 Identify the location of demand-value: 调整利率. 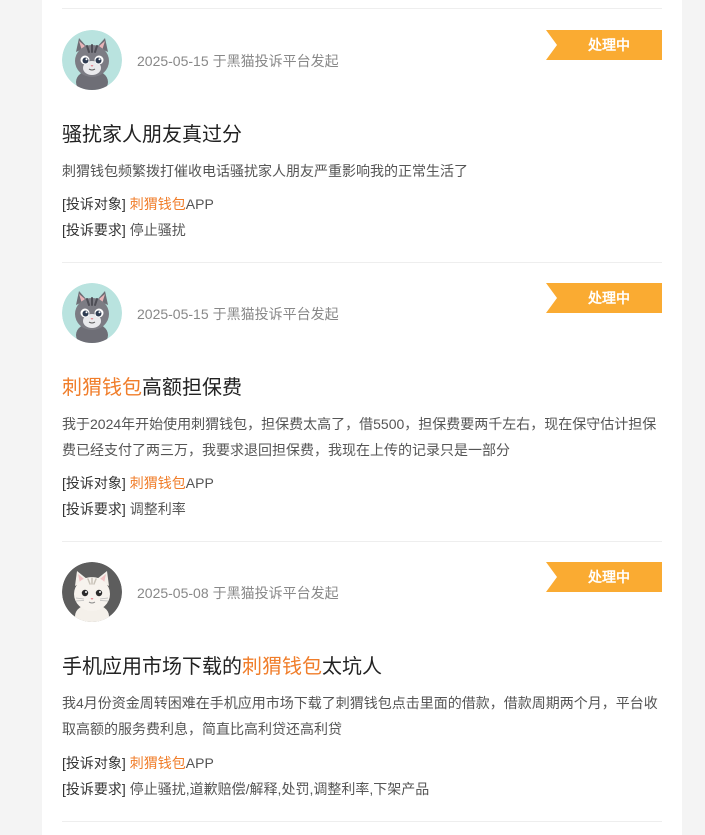
(157, 509).